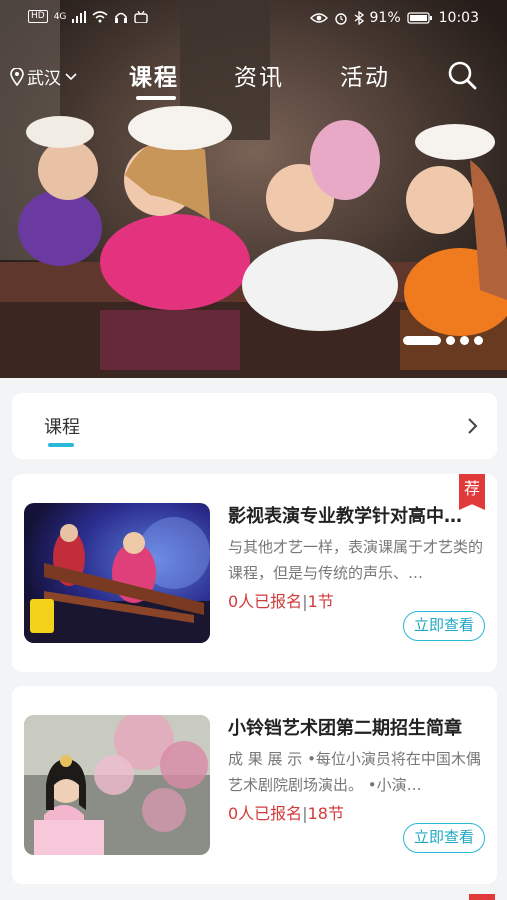  I want to click on girl-with-blossoms-image, so click(117, 785).